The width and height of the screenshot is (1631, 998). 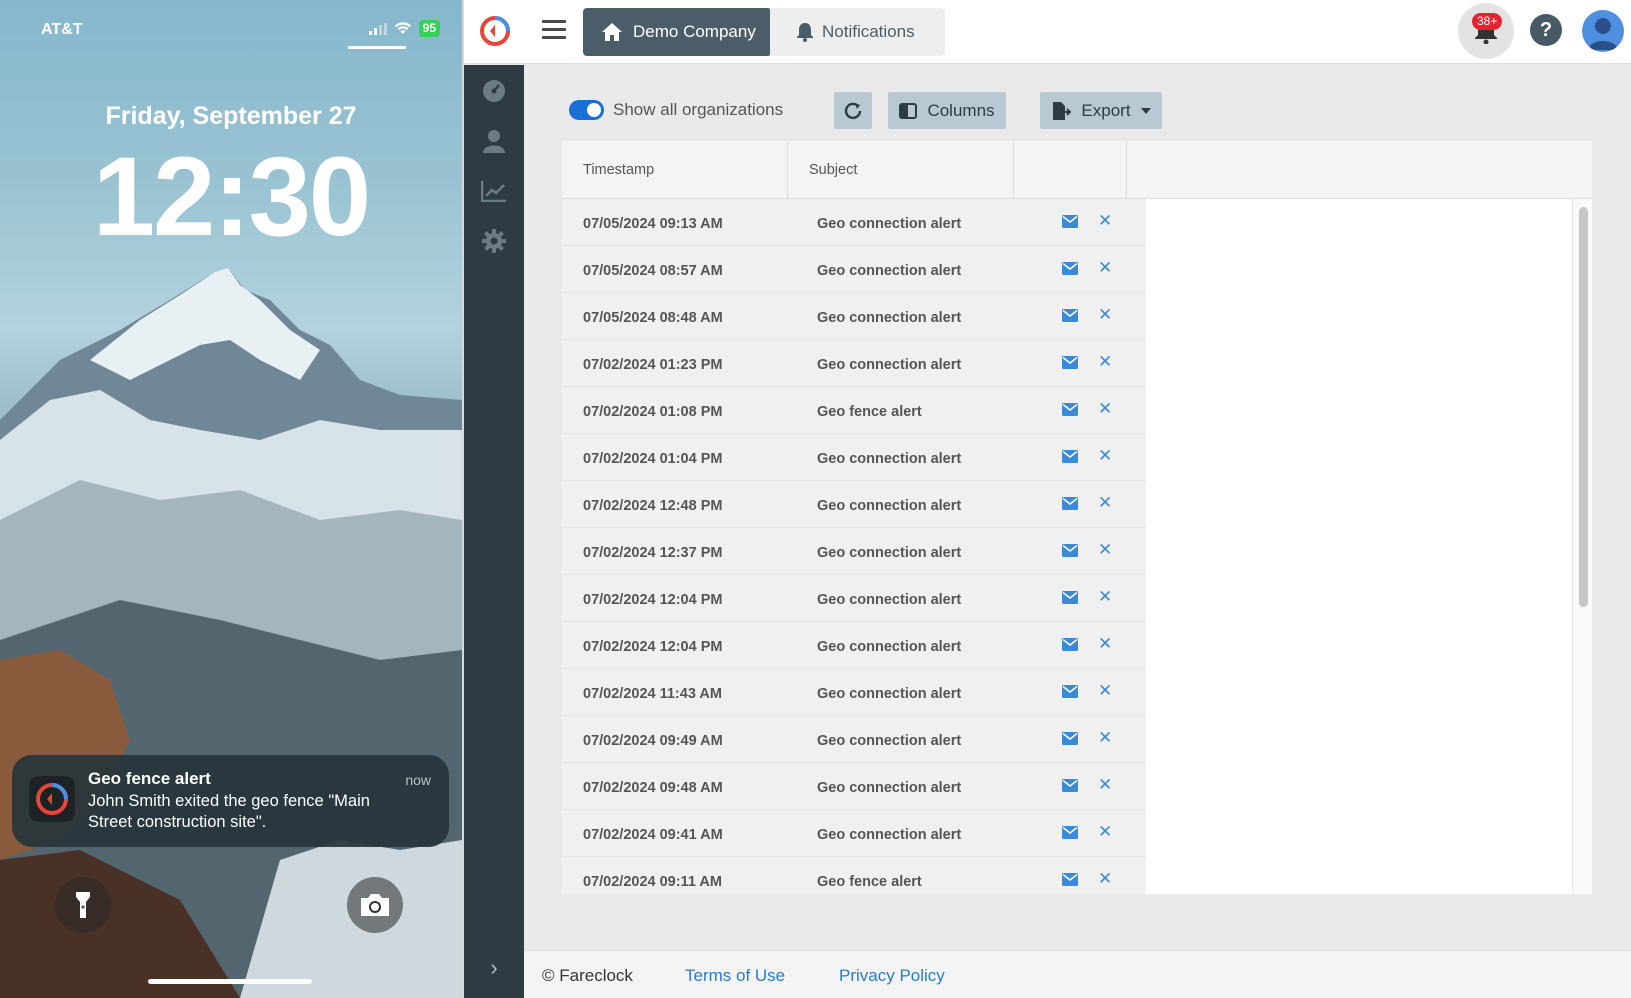 I want to click on footer: © Fareclock Terms of Use Privacy Policy, so click(x=1077, y=974).